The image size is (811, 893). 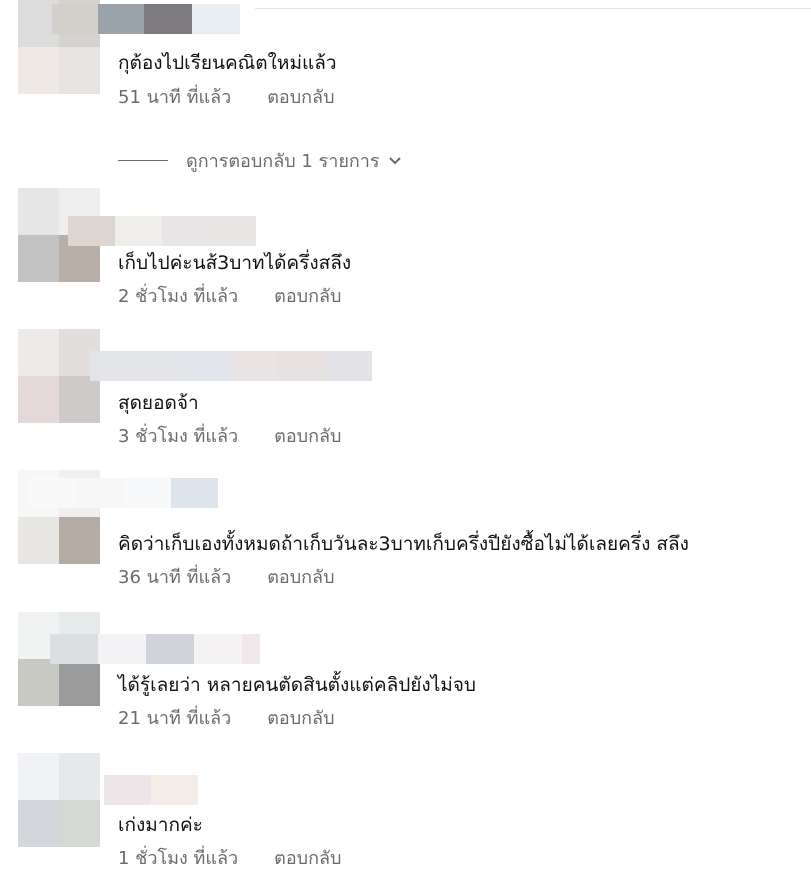 I want to click on comment-time: 36 นาที ที่แล้ว, so click(x=175, y=577).